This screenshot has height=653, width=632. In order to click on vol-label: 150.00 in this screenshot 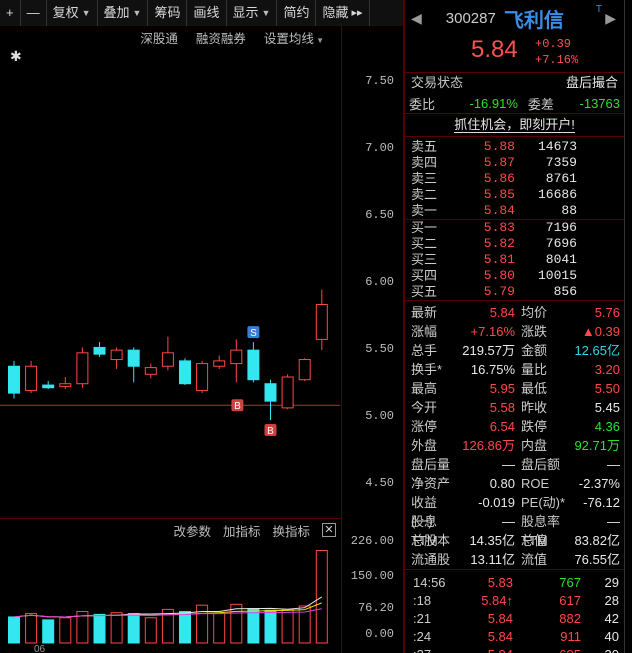, I will do `click(372, 576)`.